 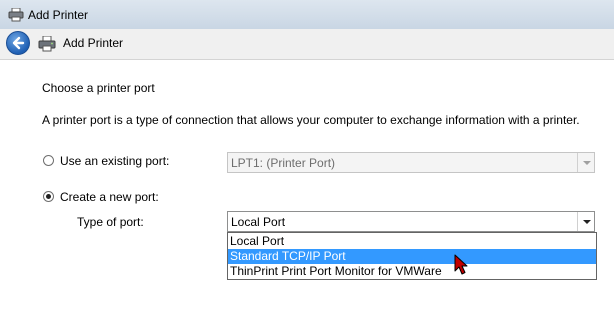 What do you see at coordinates (110, 222) in the screenshot?
I see `port-type-label: Type of port:` at bounding box center [110, 222].